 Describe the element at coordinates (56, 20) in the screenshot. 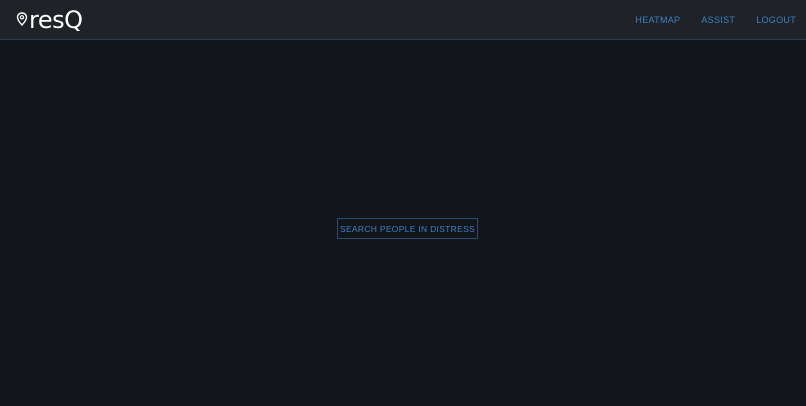

I see `brand-name: resQ` at that location.